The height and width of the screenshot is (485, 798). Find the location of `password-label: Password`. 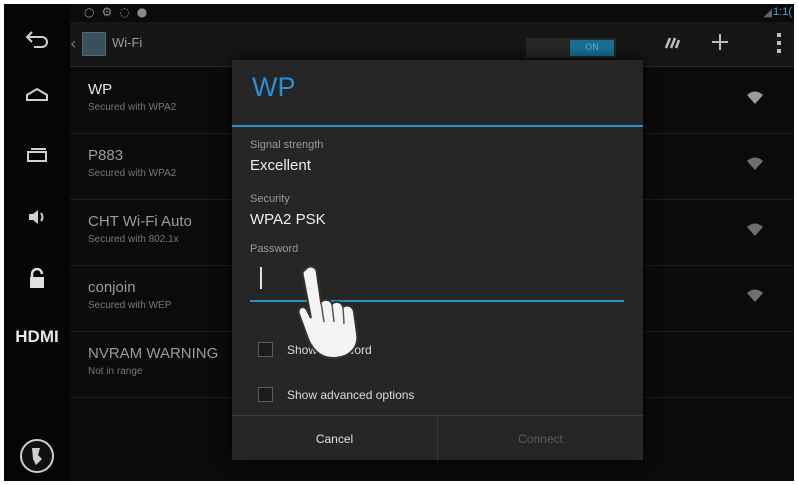

password-label: Password is located at coordinates (274, 249).